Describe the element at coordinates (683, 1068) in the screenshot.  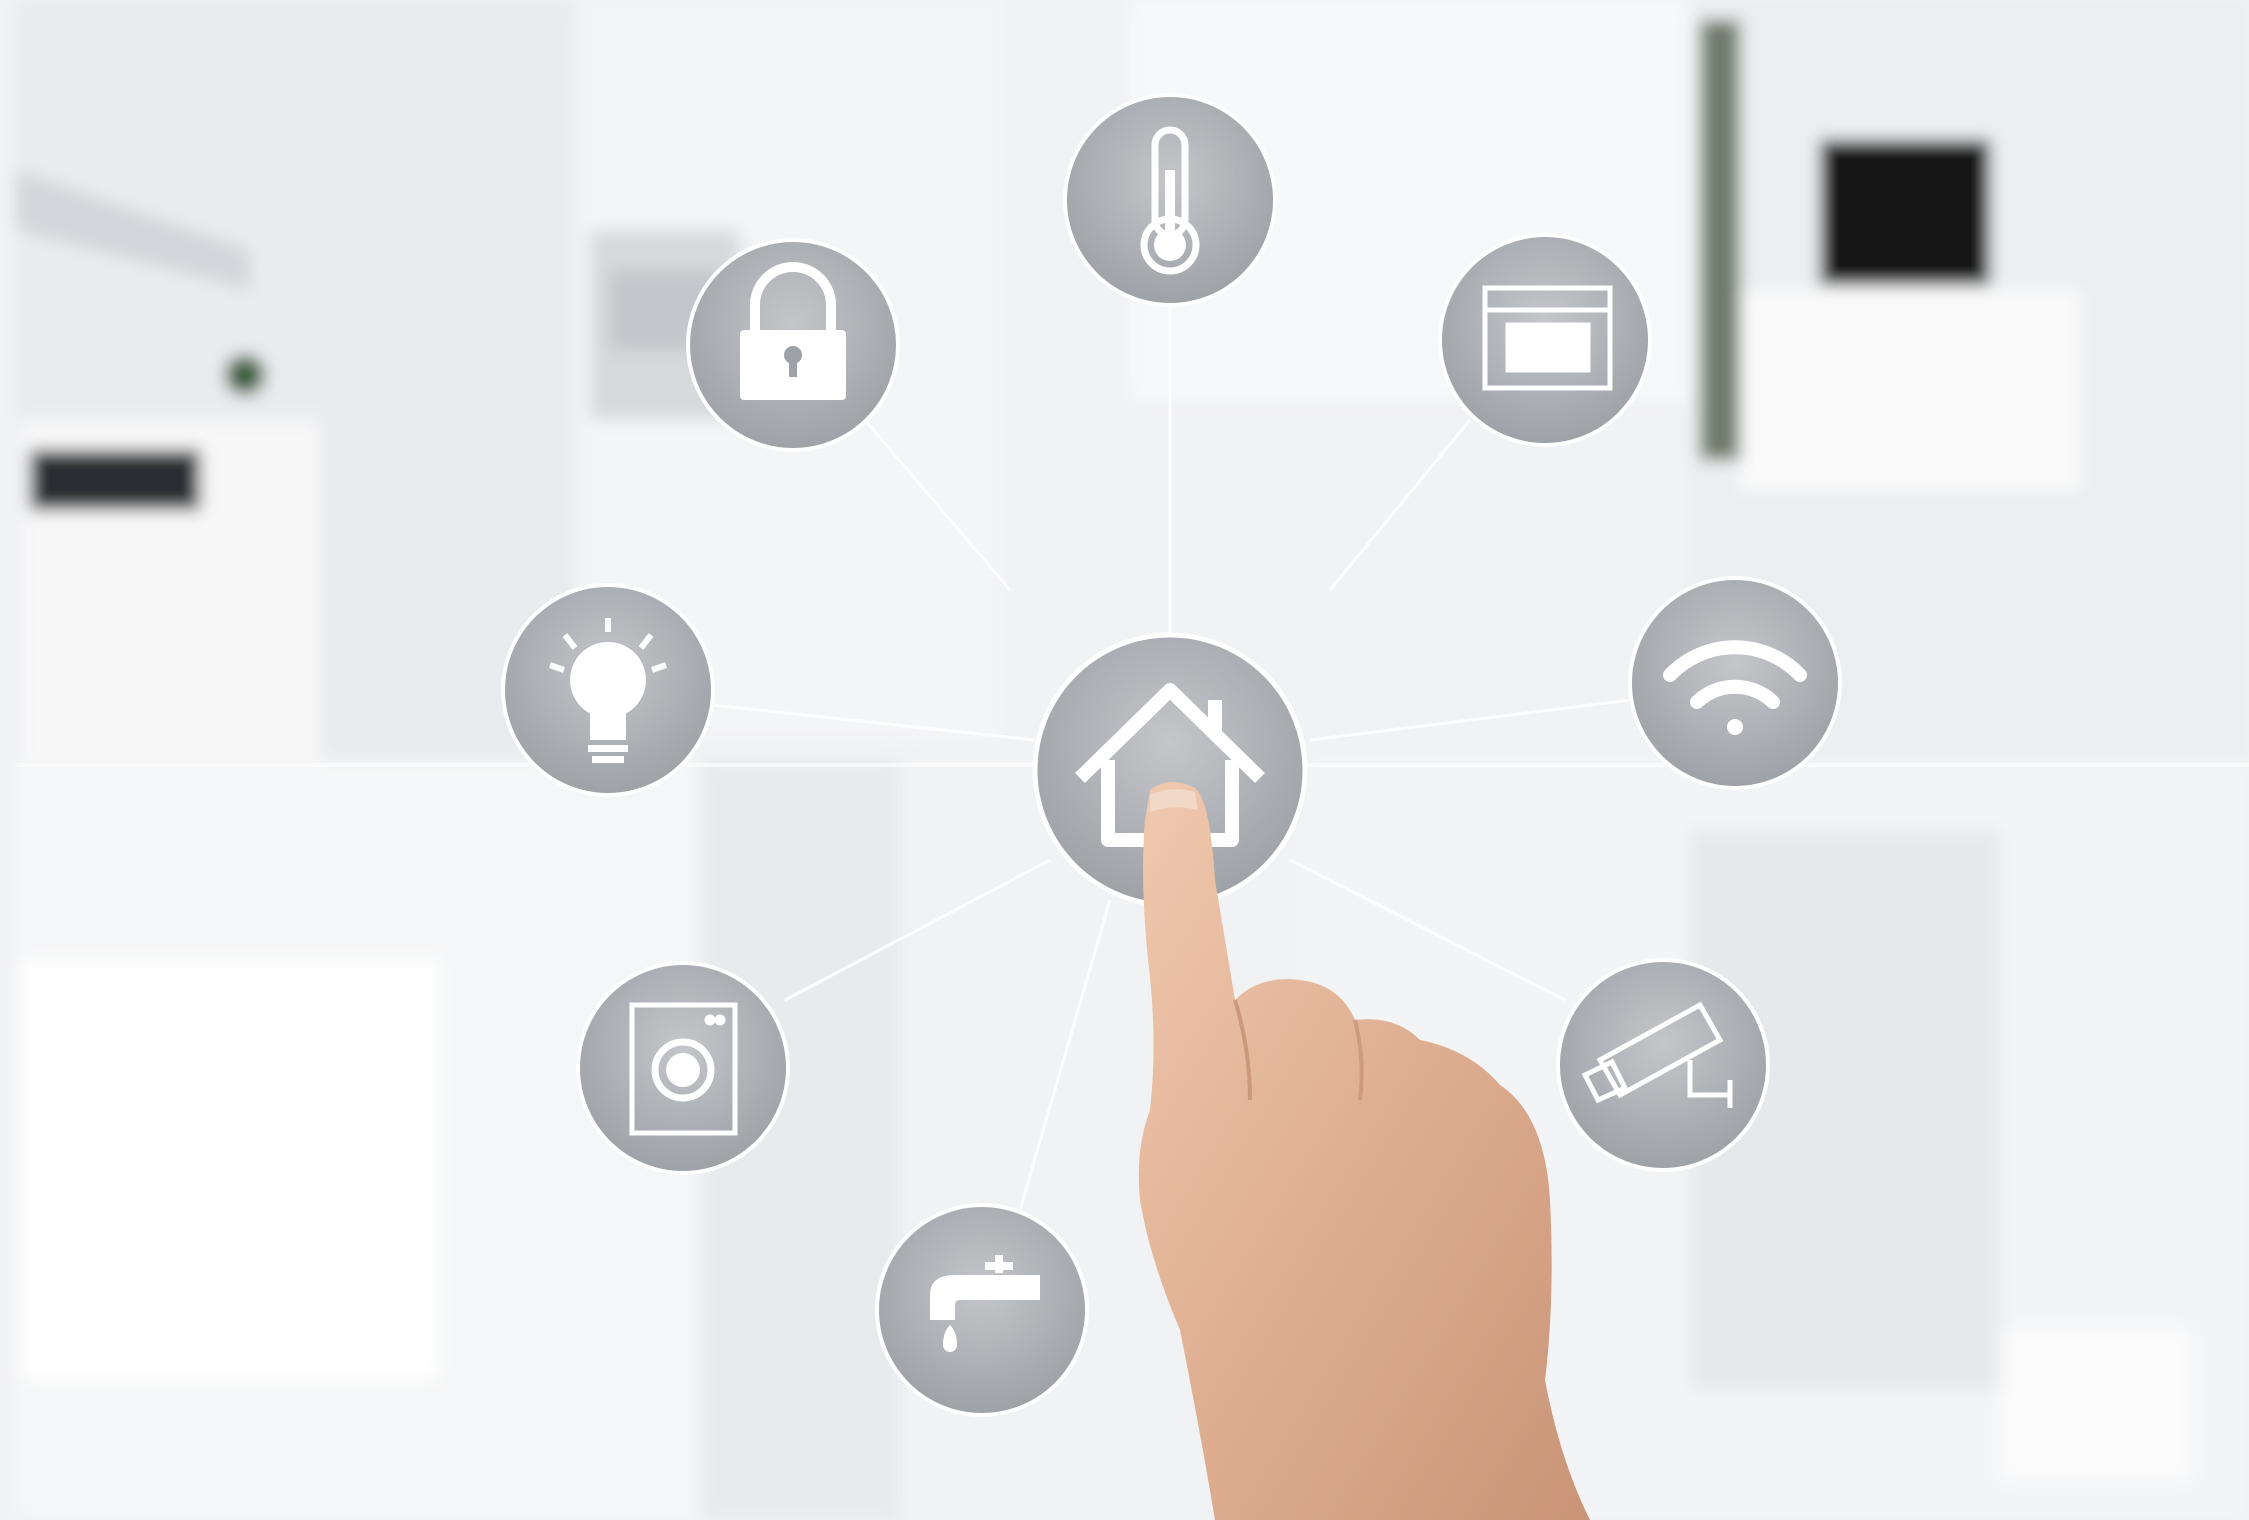
I see `washing-machine-node` at that location.